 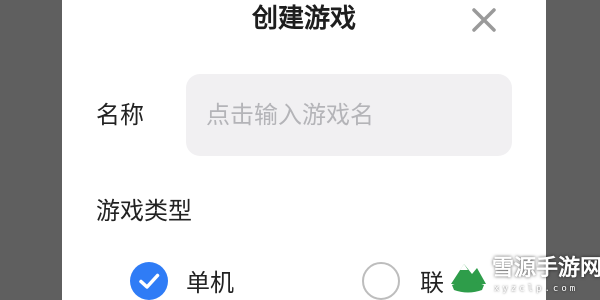 What do you see at coordinates (149, 281) in the screenshot?
I see `radio-checked-icon` at bounding box center [149, 281].